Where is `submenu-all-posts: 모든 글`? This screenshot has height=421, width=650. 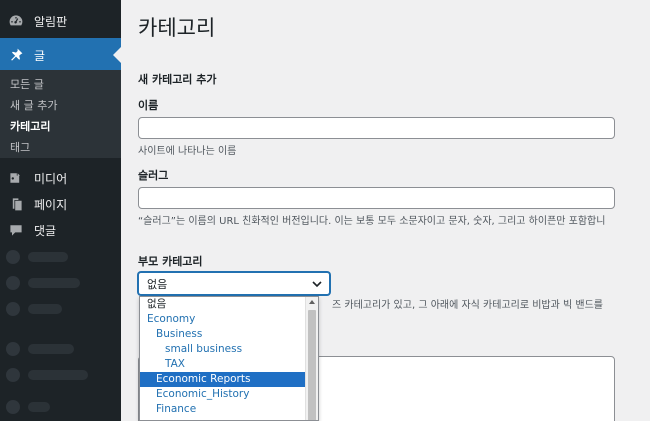
submenu-all-posts: 모든 글 is located at coordinates (27, 85).